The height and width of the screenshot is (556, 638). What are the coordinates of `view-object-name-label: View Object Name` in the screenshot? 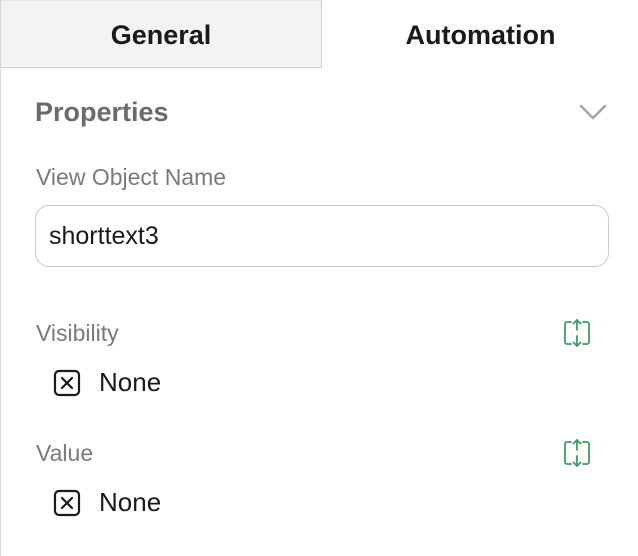 It's located at (131, 177).